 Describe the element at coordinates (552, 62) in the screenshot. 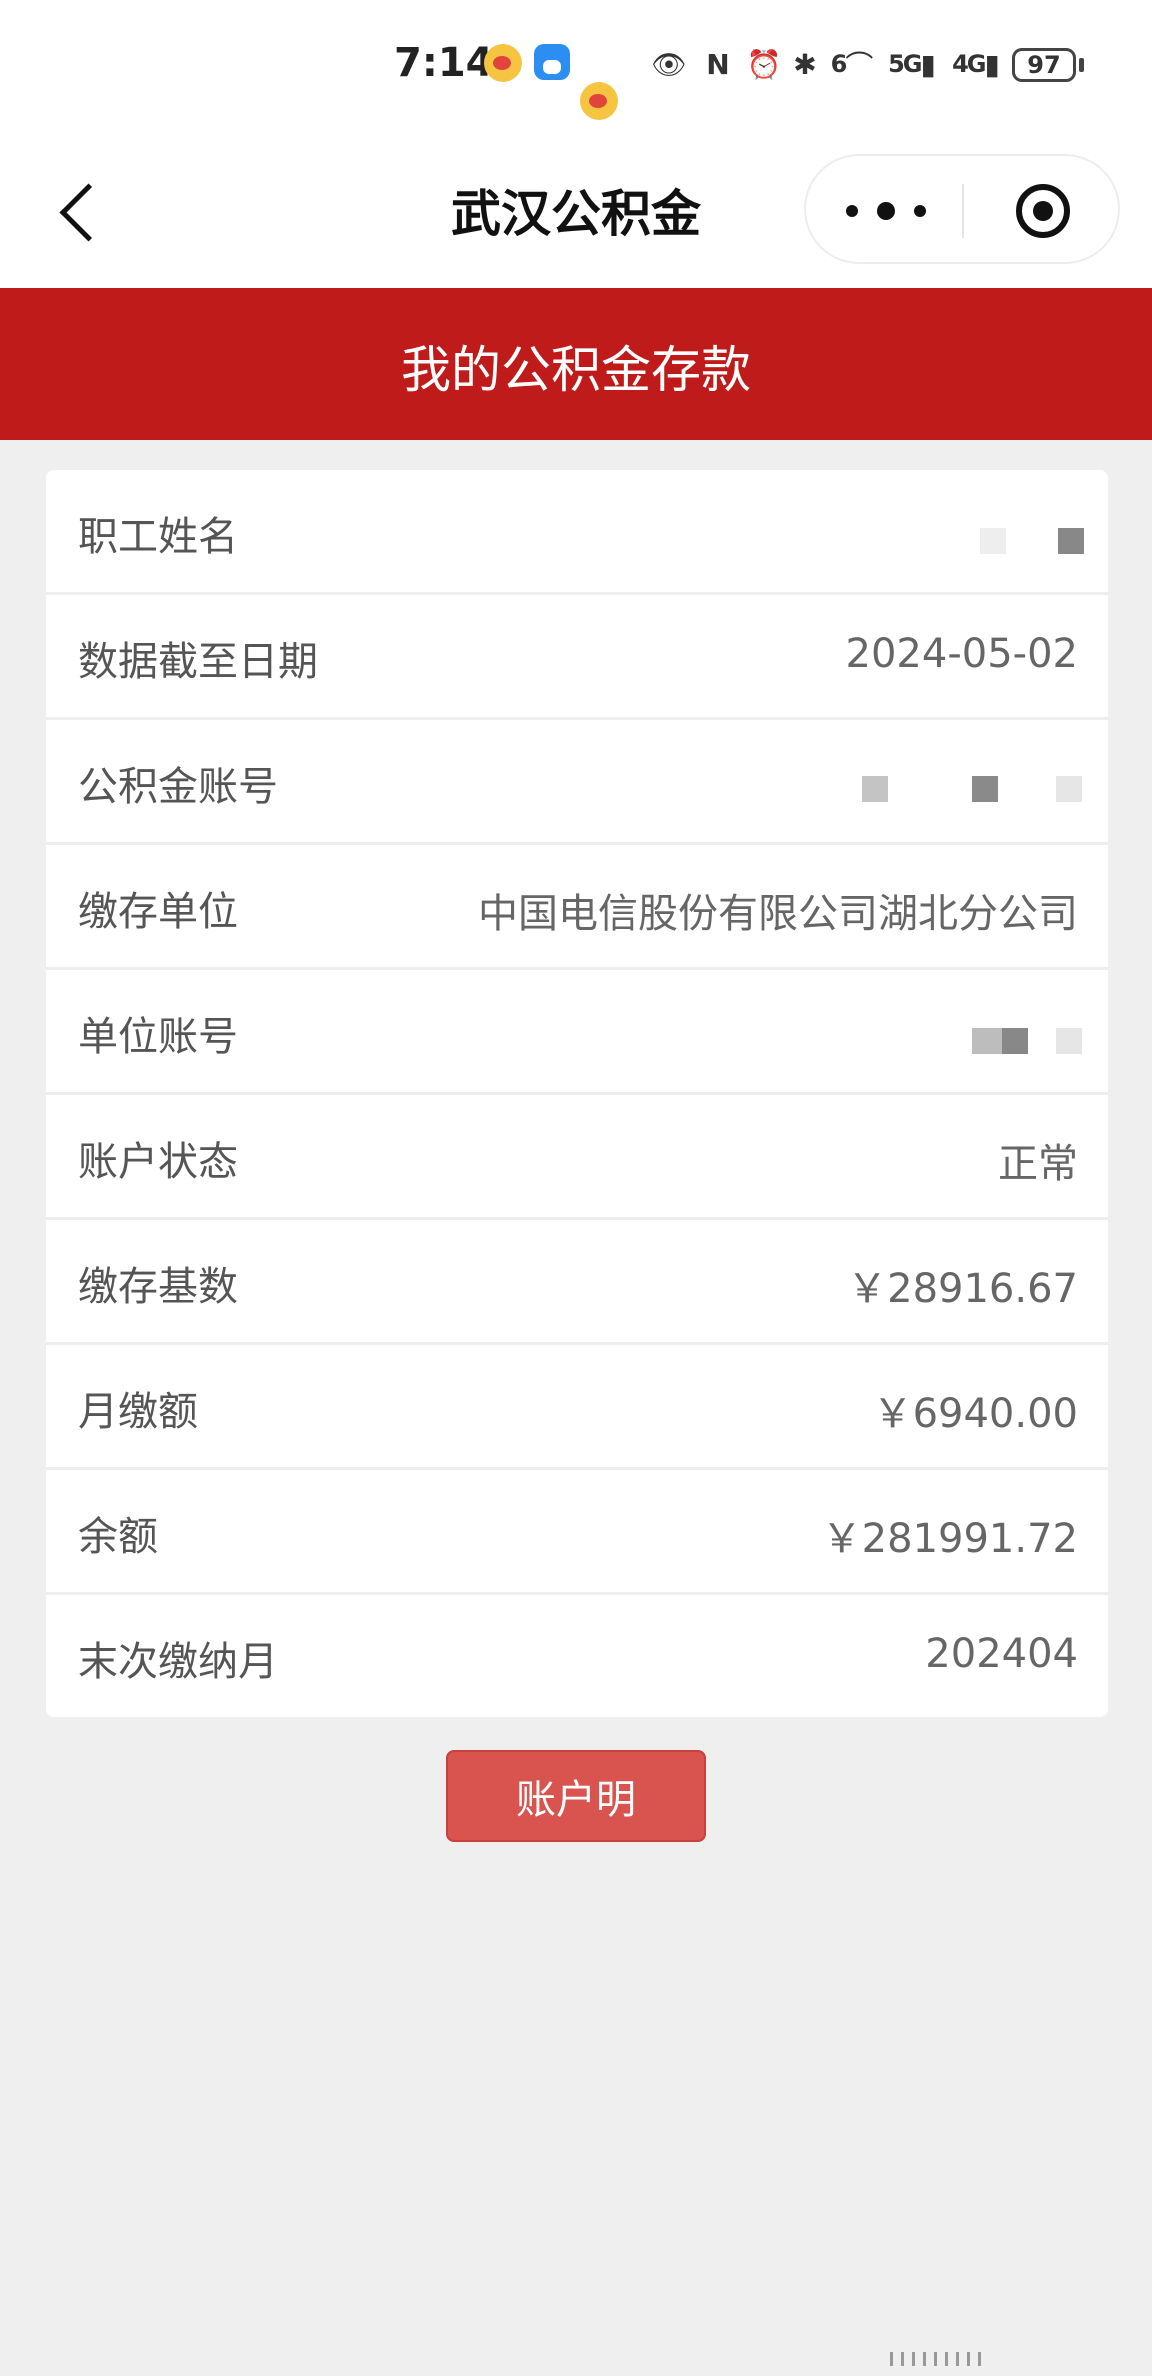

I see `chat-icon` at that location.